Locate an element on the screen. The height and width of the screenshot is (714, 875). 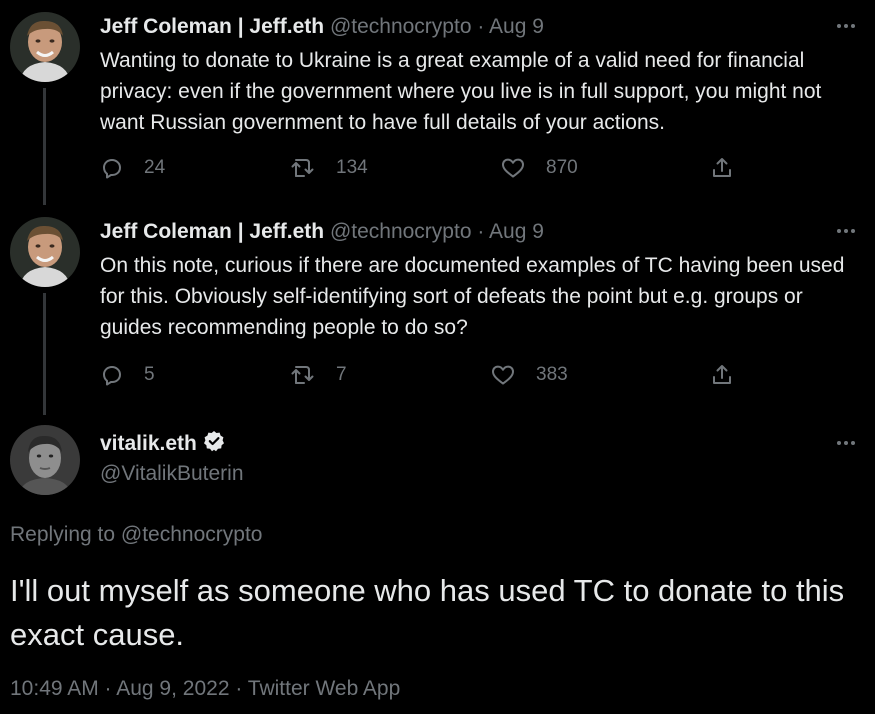
like-count: 383 is located at coordinates (552, 374).